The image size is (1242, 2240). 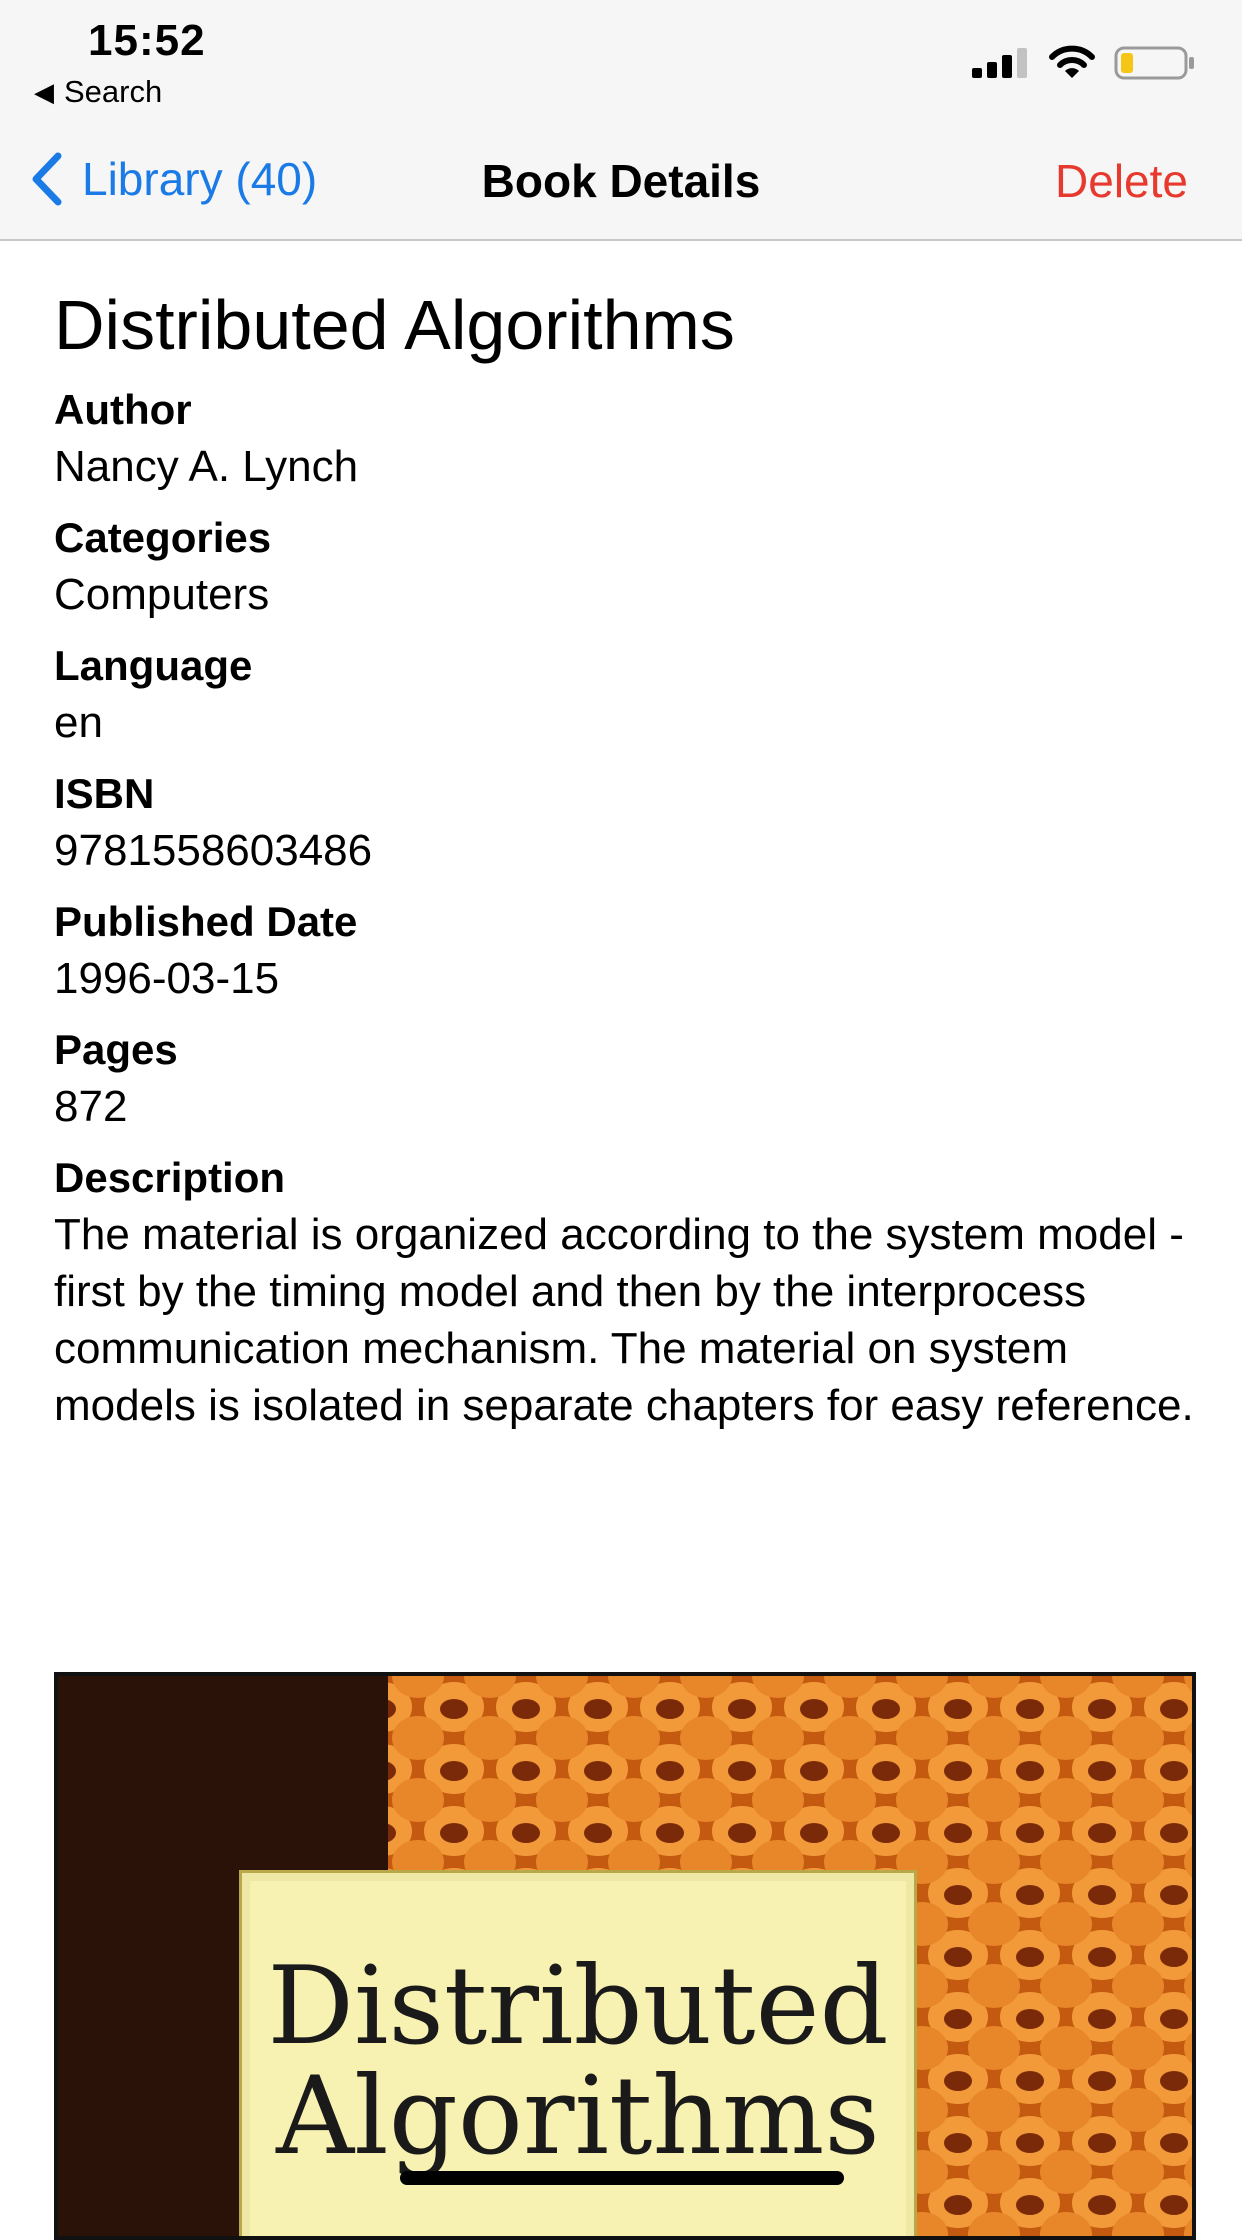 I want to click on field-value: 872, so click(x=91, y=1106).